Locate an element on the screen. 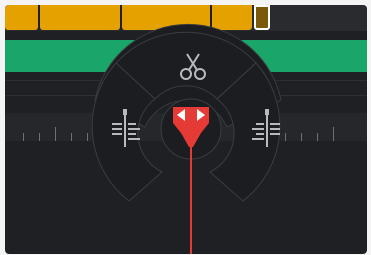  playhead-line is located at coordinates (191, 200).